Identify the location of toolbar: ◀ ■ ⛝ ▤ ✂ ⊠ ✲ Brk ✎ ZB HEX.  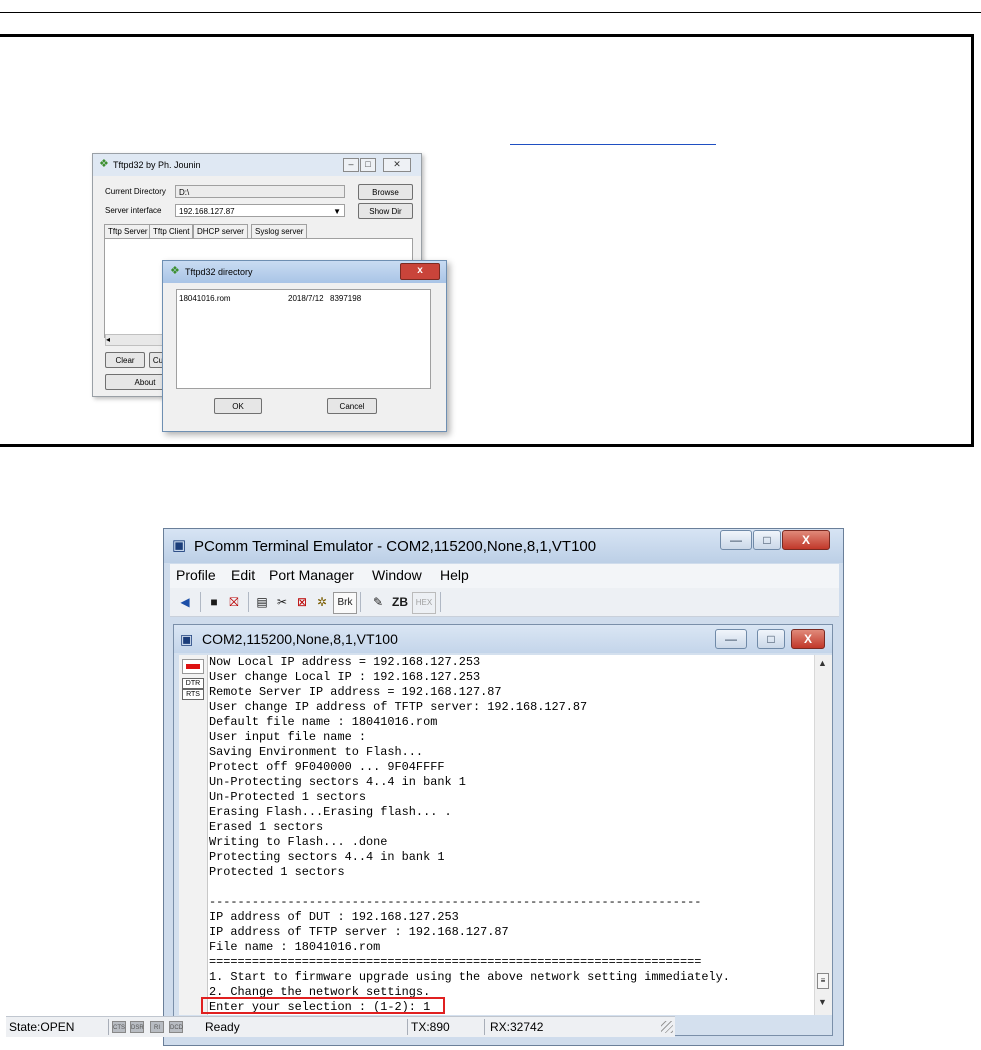
(504, 602).